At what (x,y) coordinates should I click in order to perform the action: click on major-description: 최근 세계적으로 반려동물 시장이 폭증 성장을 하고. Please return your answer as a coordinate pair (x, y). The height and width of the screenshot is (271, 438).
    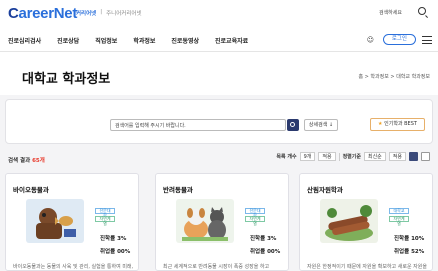
    Looking at the image, I should click on (216, 267).